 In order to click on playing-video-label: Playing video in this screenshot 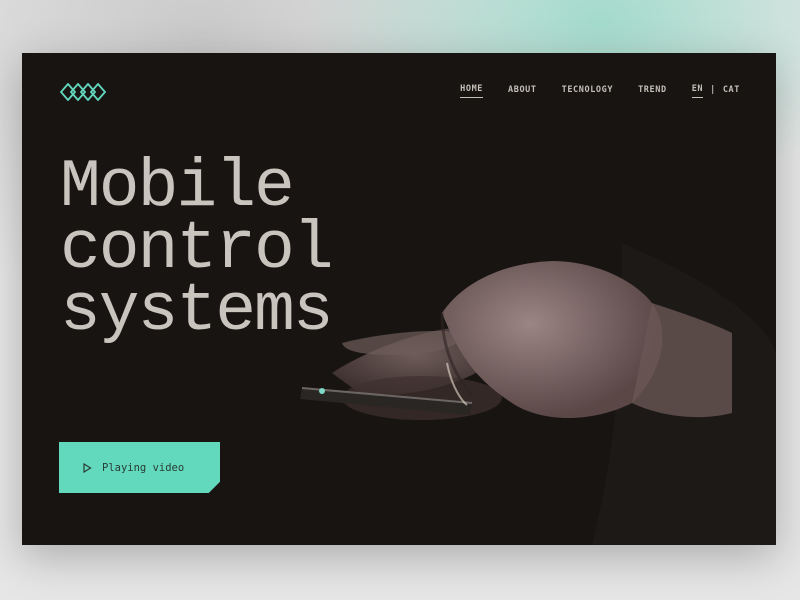, I will do `click(143, 467)`.